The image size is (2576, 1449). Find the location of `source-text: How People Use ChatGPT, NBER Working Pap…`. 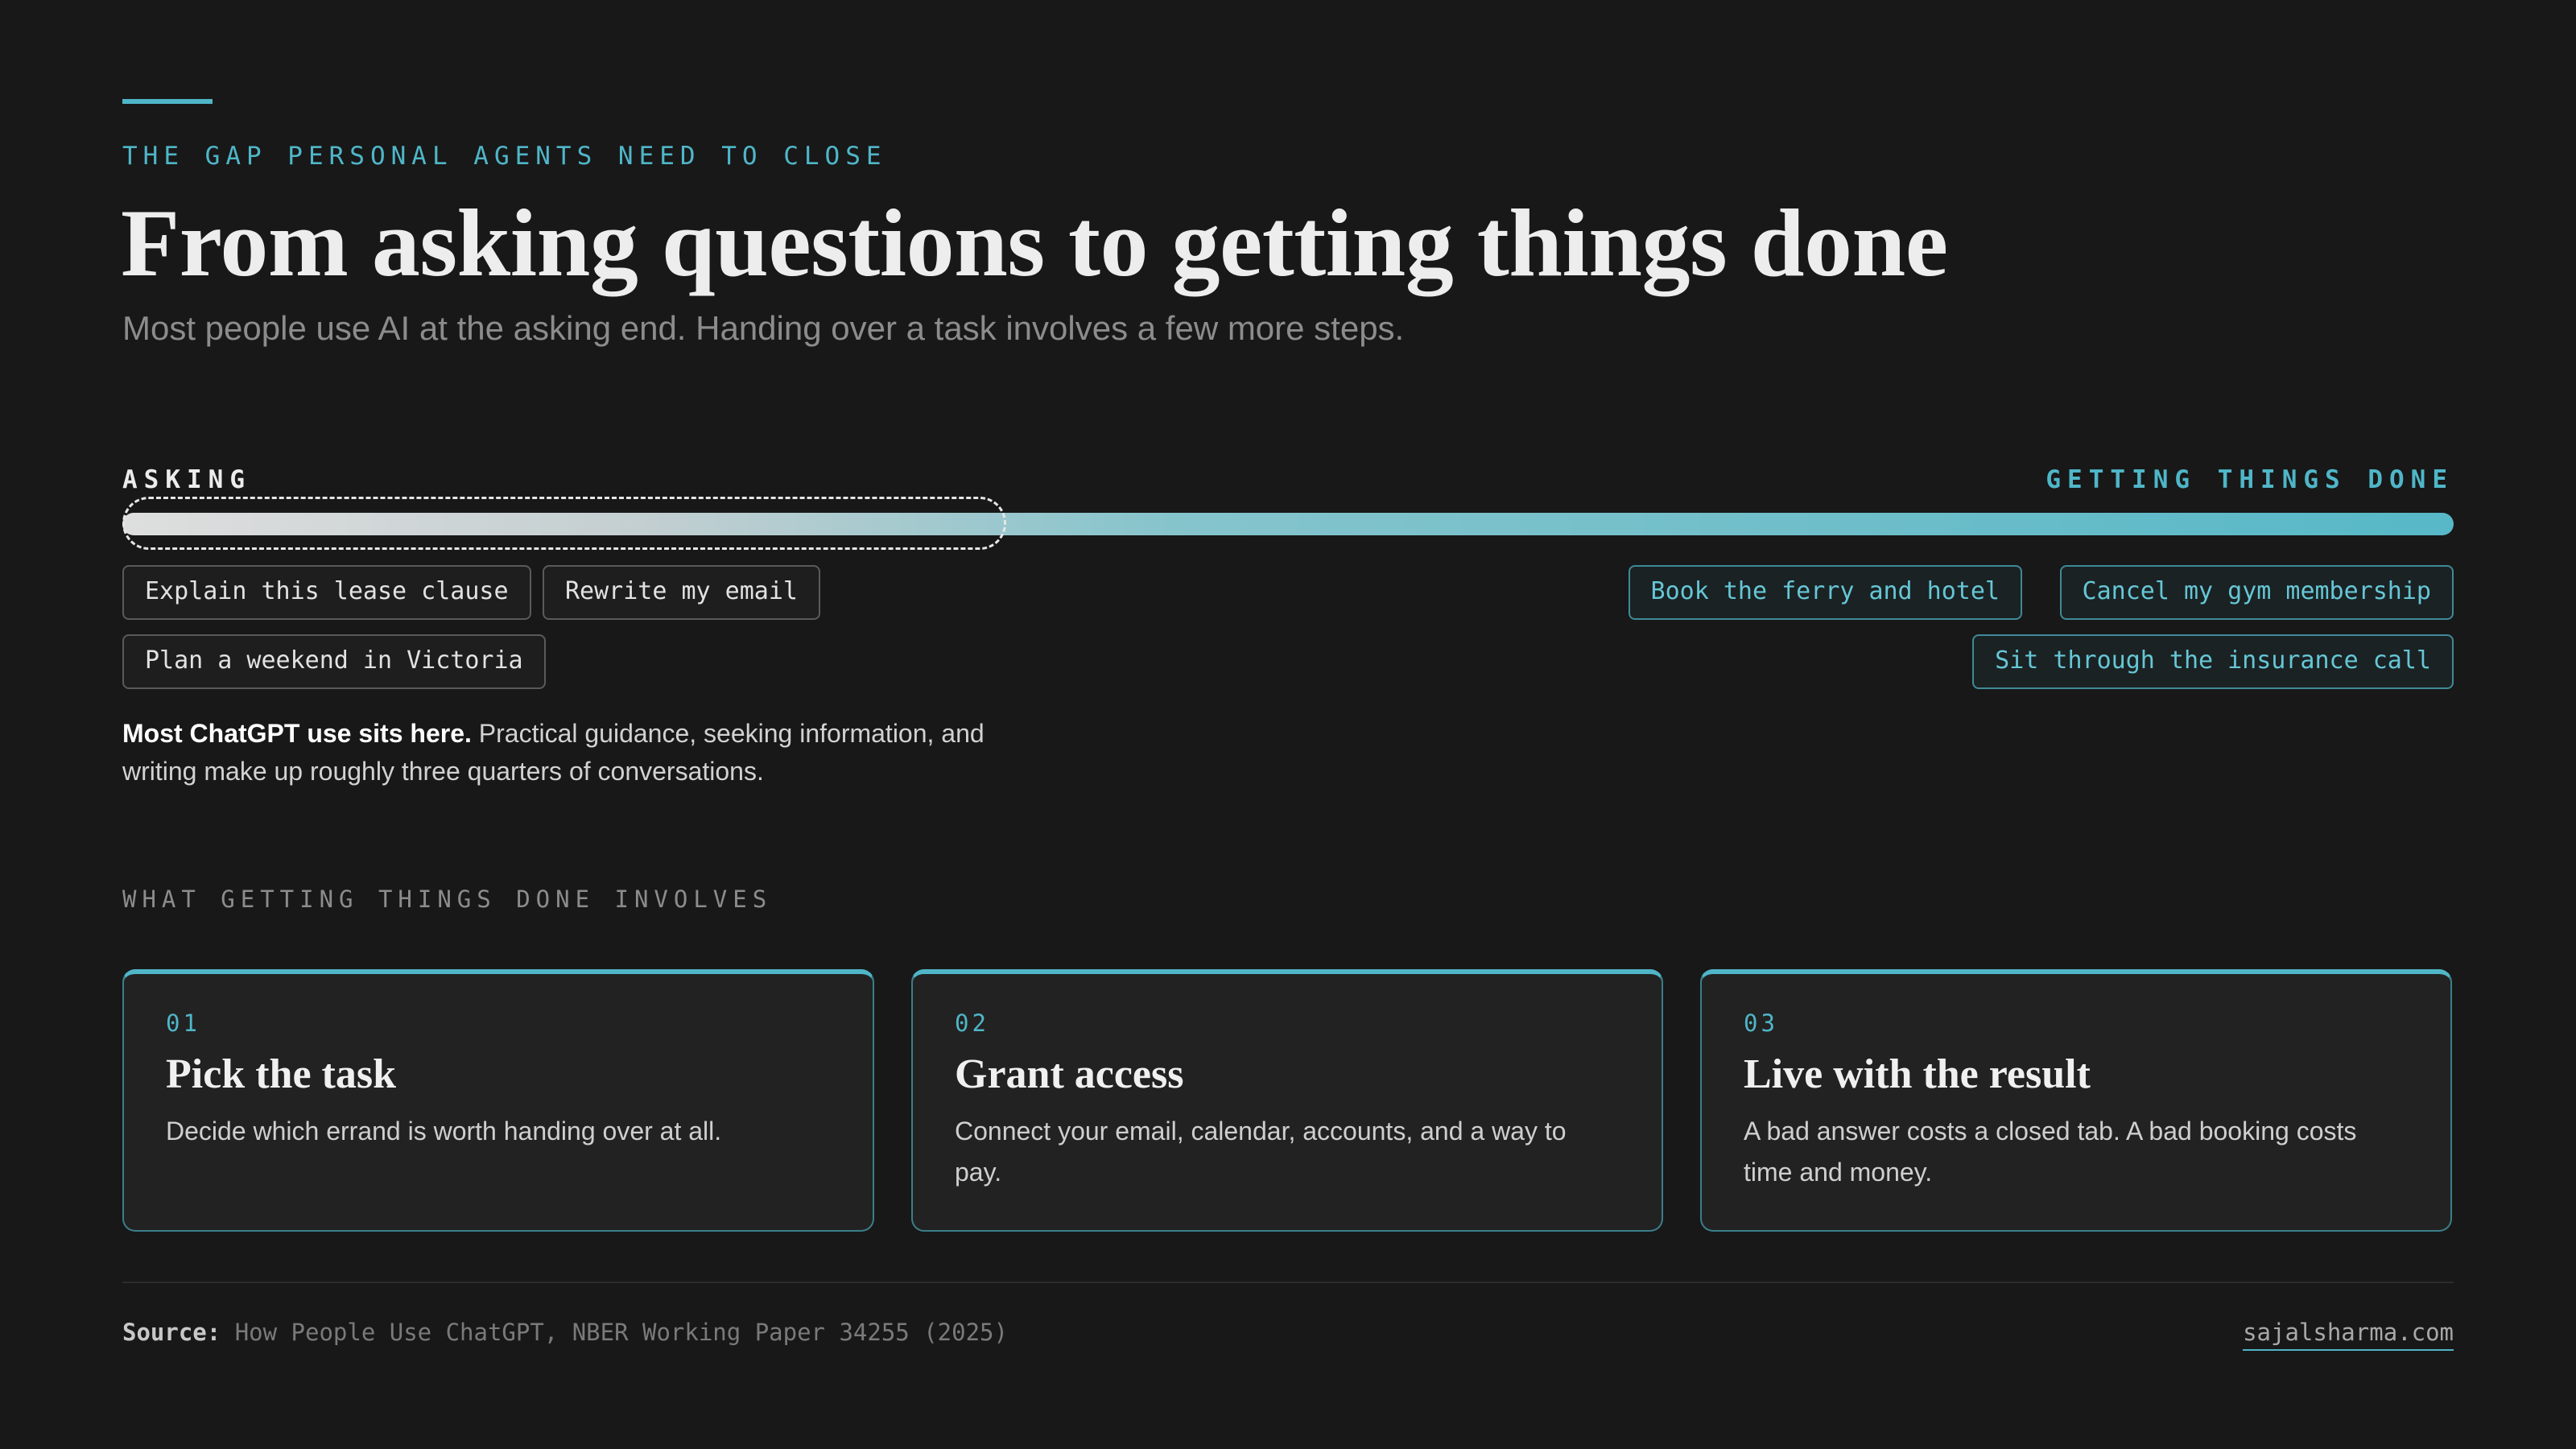

source-text: How People Use ChatGPT, NBER Working Pap… is located at coordinates (621, 1332).